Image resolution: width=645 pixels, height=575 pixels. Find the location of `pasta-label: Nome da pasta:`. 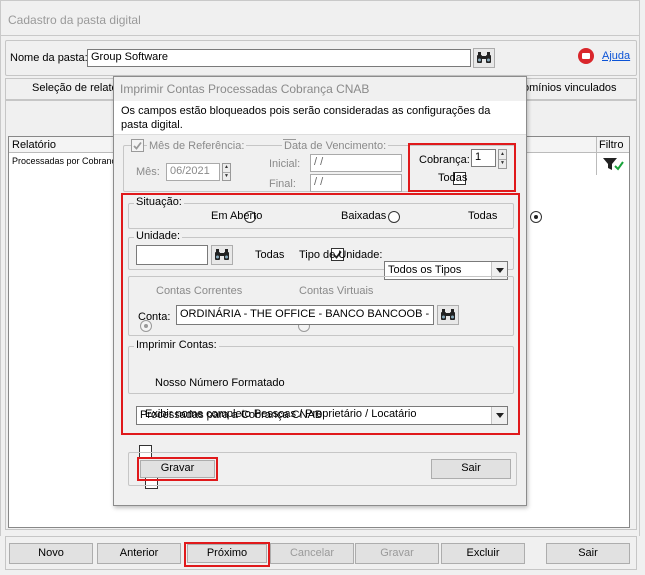

pasta-label: Nome da pasta: is located at coordinates (49, 58).